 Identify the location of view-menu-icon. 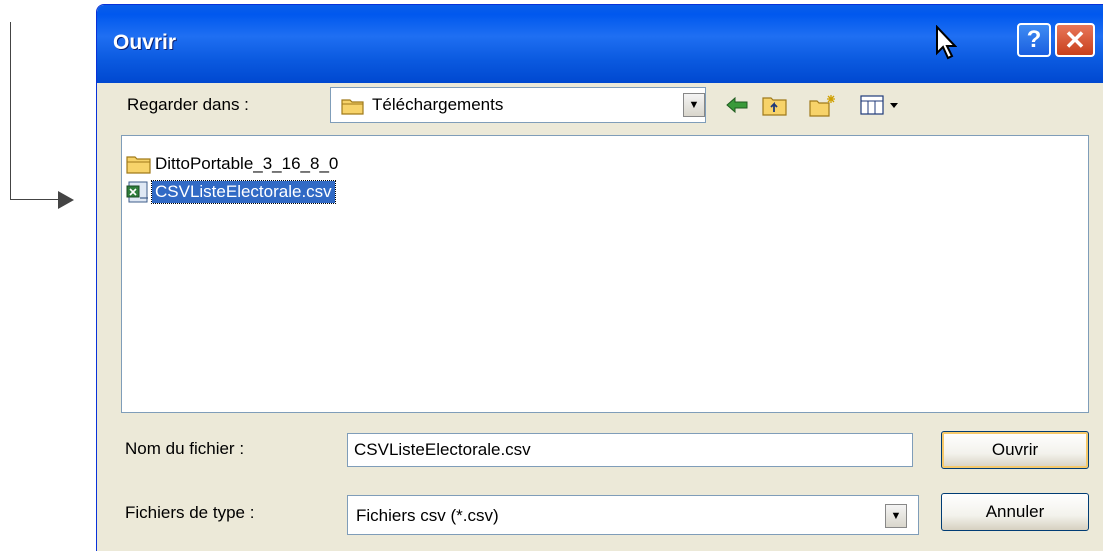
(881, 105).